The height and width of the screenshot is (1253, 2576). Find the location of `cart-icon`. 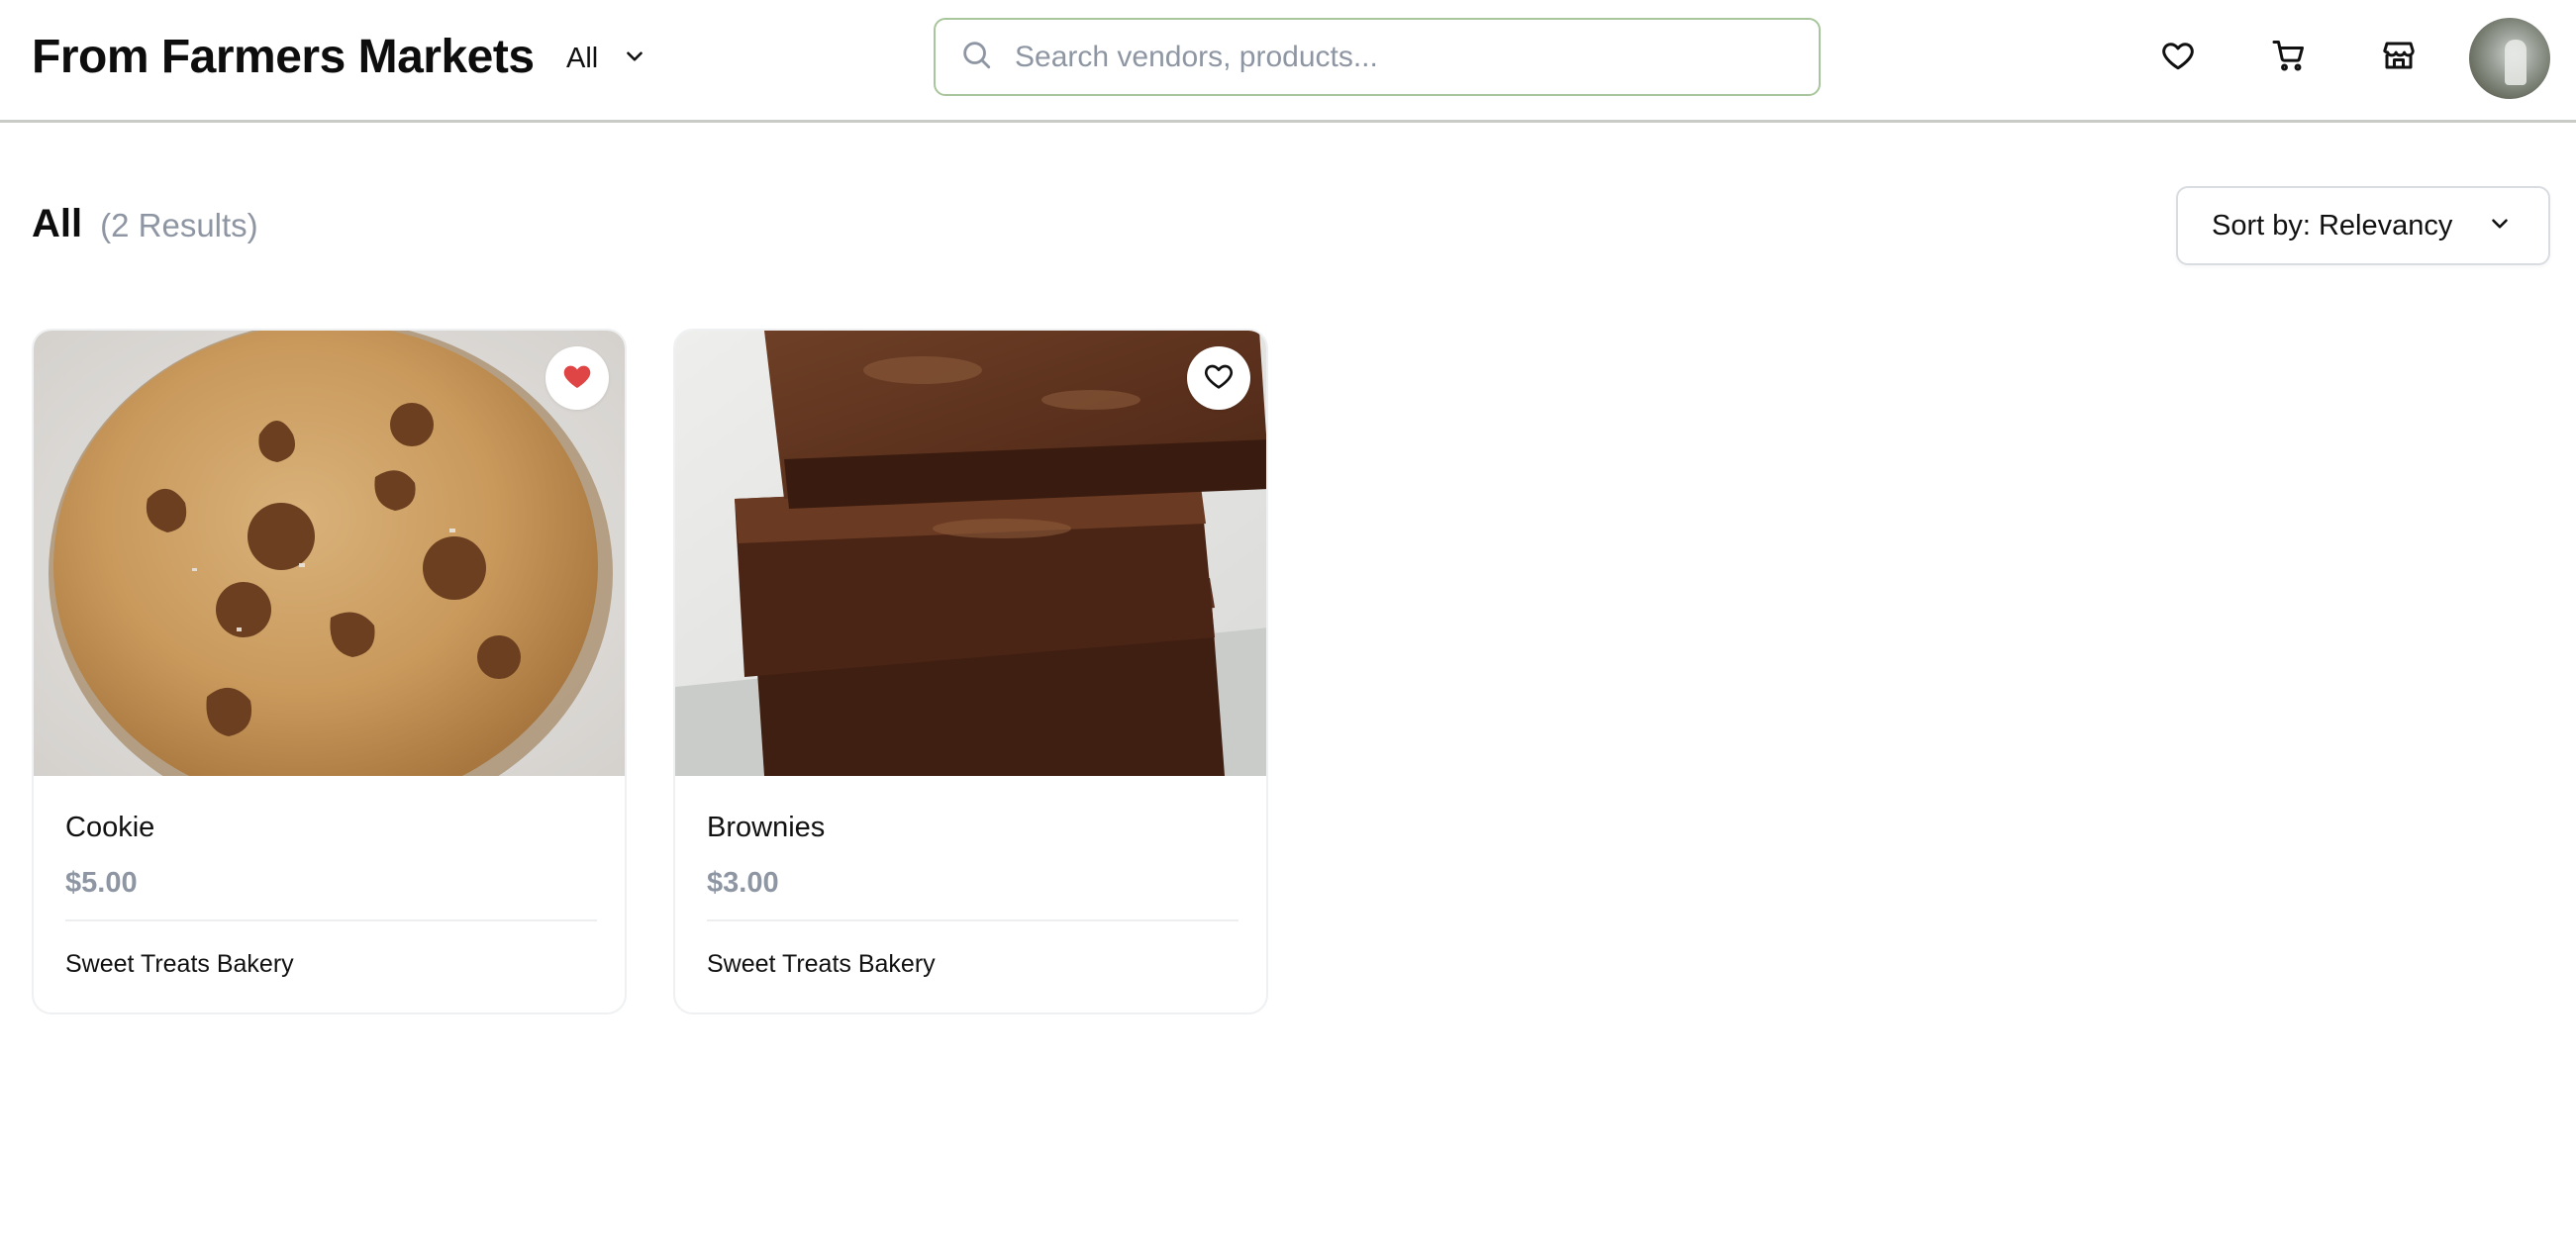

cart-icon is located at coordinates (2289, 58).